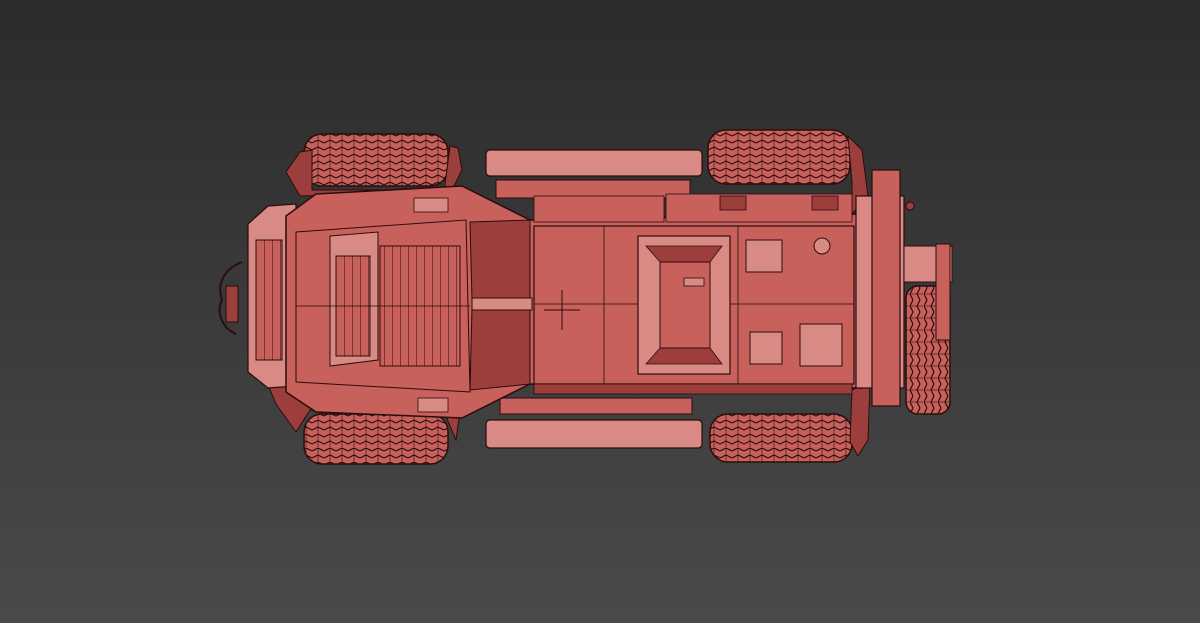 The height and width of the screenshot is (623, 1200). Describe the element at coordinates (500, 349) in the screenshot. I see `cowl-right` at that location.